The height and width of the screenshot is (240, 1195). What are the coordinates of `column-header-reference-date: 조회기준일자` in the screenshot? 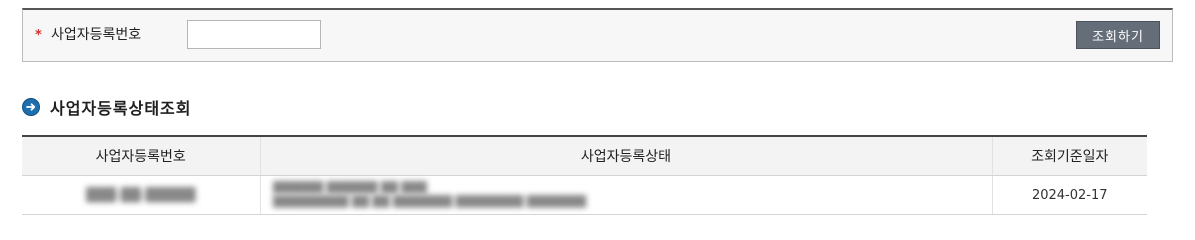 It's located at (1069, 156).